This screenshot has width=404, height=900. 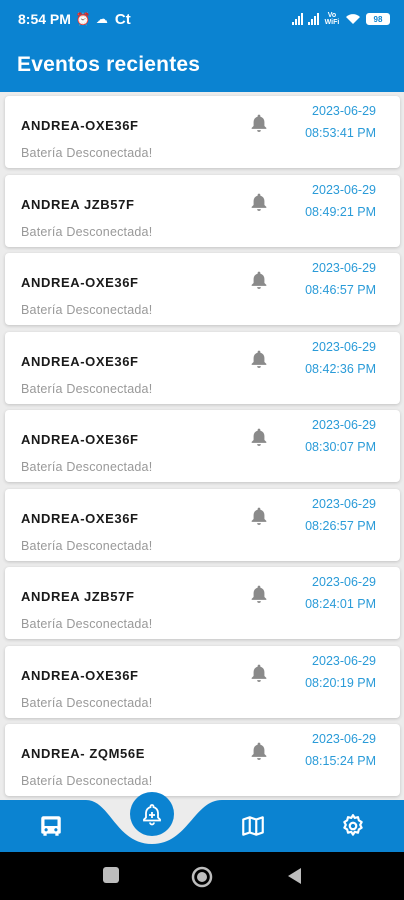 I want to click on map-icon, so click(x=253, y=826).